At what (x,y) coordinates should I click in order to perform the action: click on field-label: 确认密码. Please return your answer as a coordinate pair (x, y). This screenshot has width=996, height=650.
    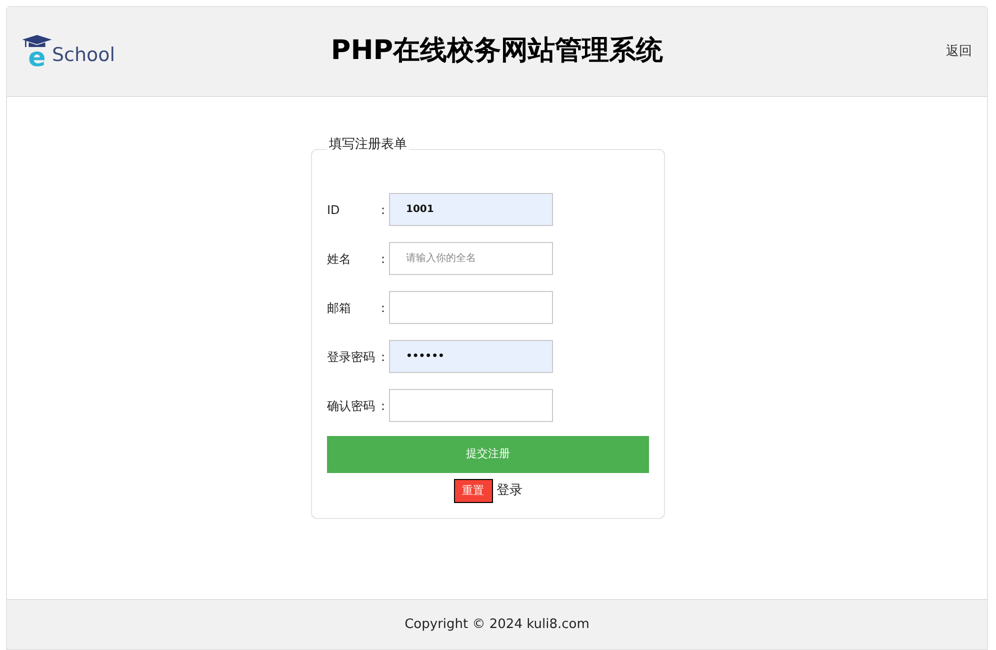
    Looking at the image, I should click on (351, 406).